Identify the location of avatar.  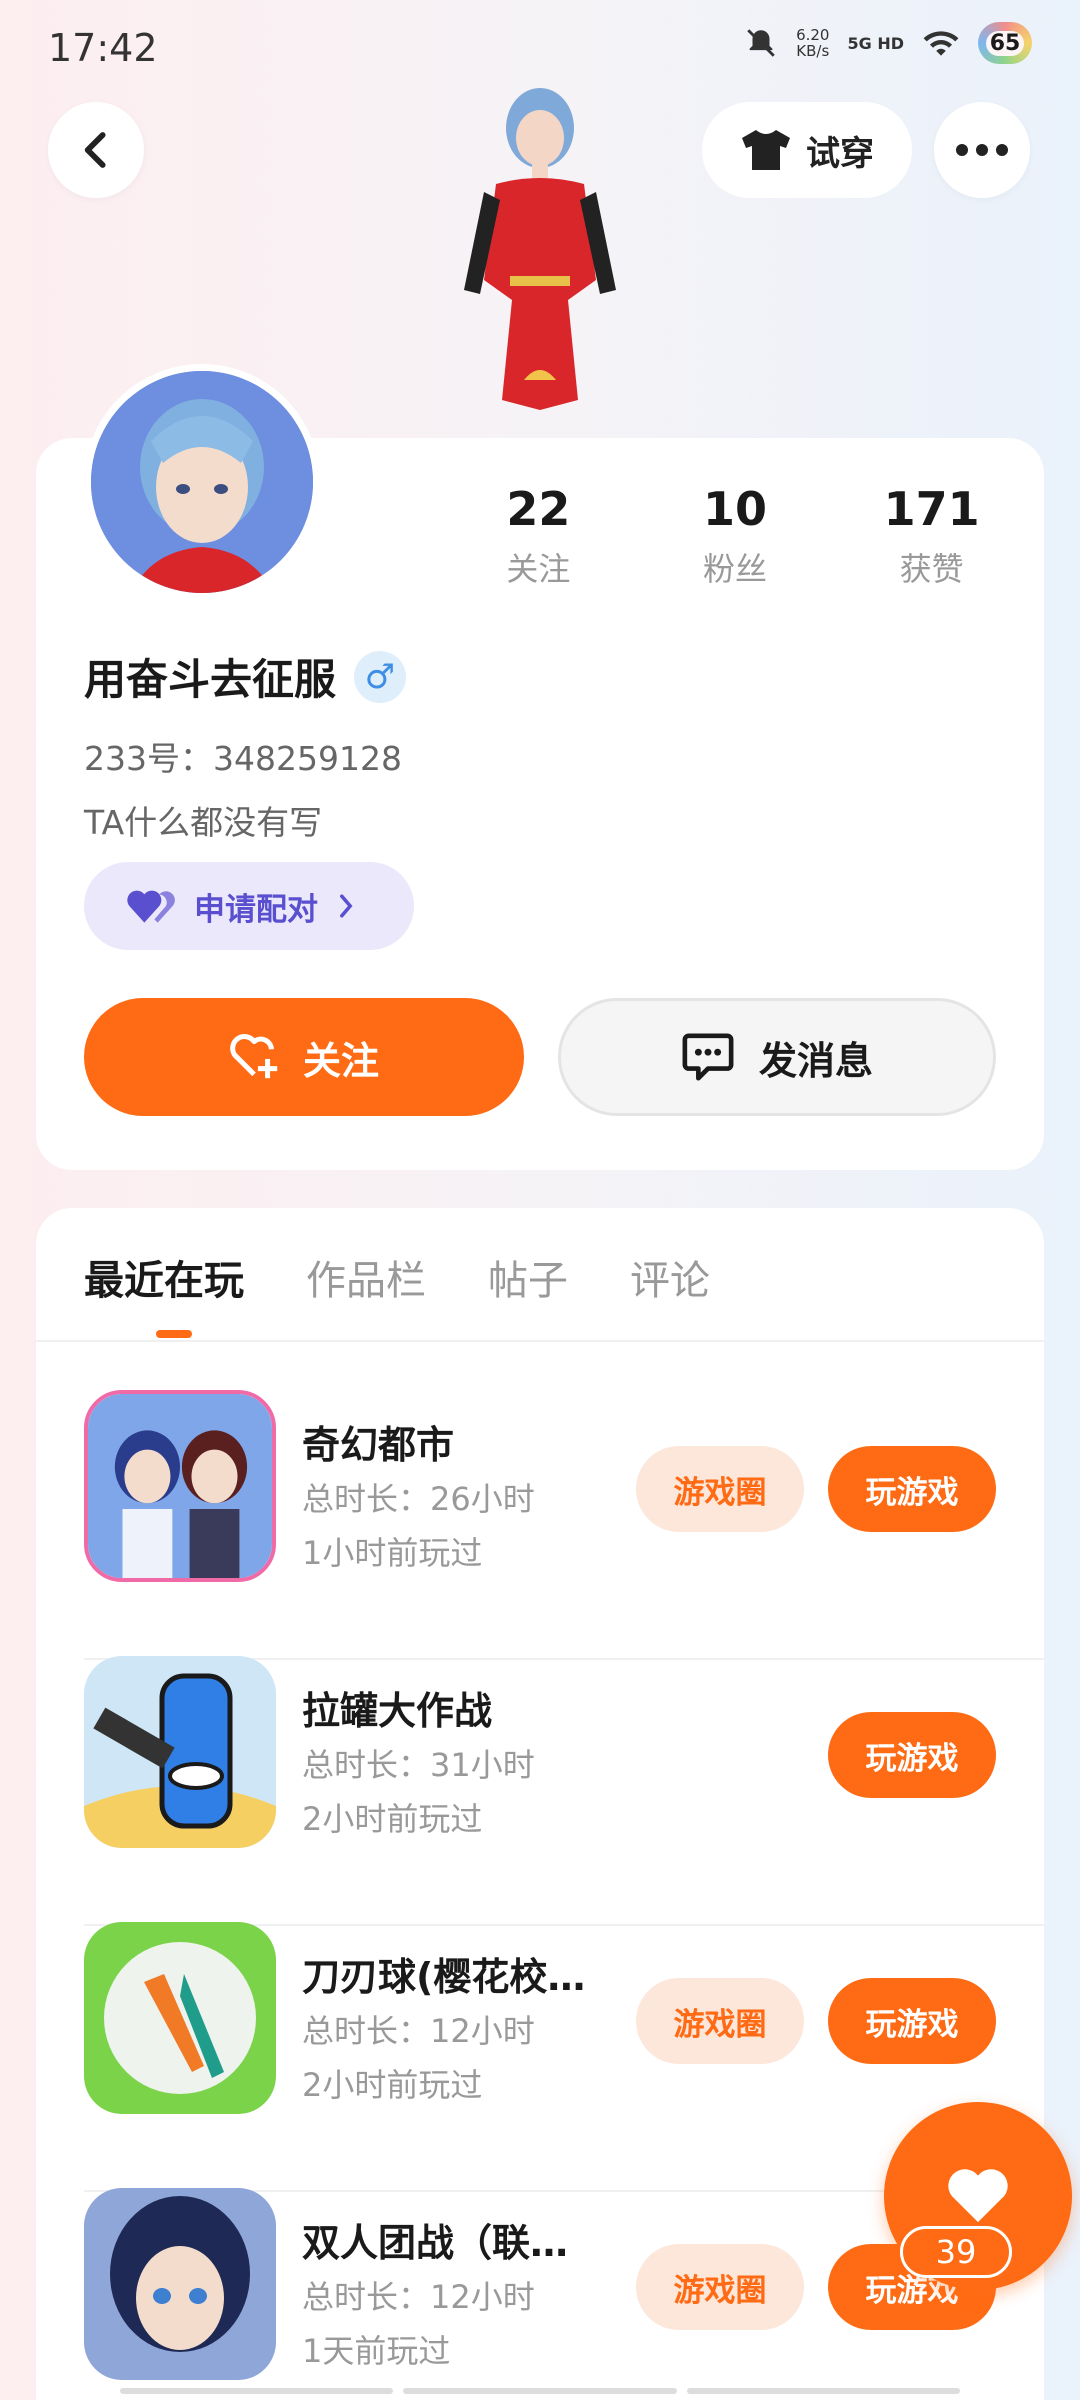
(202, 482).